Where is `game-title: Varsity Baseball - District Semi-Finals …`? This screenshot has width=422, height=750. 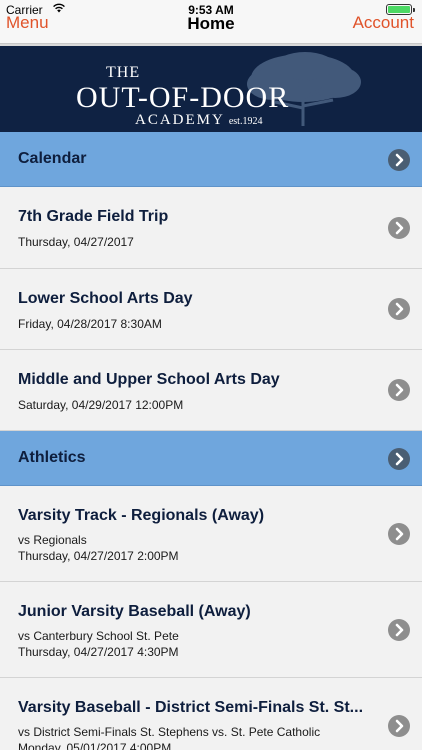
game-title: Varsity Baseball - District Semi-Finals … is located at coordinates (191, 707).